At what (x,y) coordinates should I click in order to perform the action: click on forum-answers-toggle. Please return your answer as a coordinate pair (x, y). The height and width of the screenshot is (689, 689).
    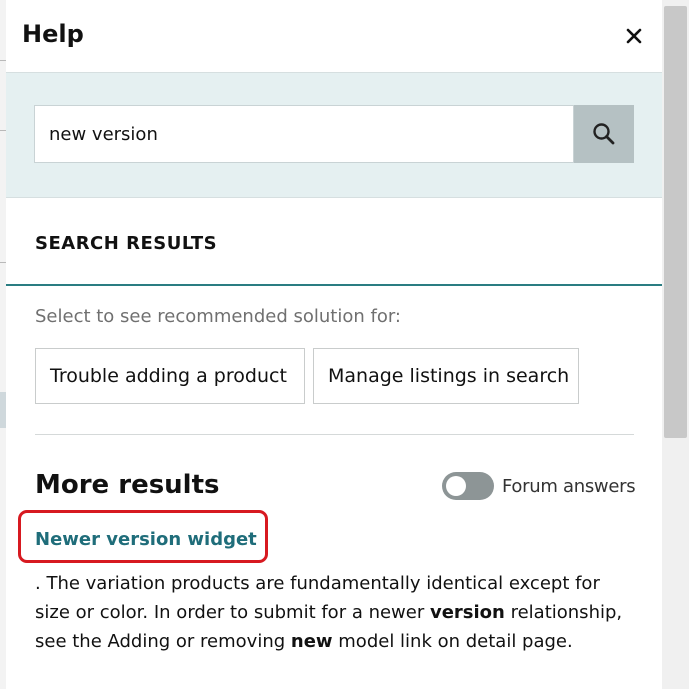
    Looking at the image, I should click on (468, 486).